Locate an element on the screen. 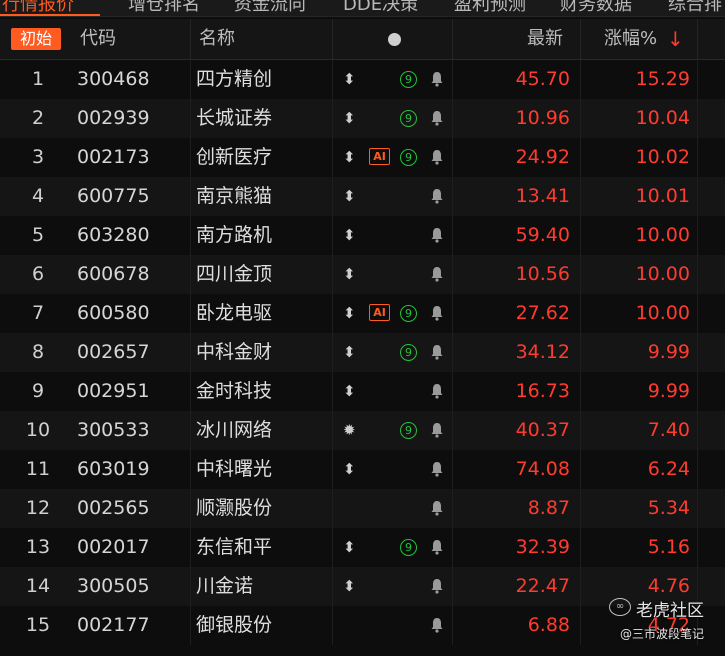 This screenshot has height=656, width=725. row-number: 5 is located at coordinates (38, 235).